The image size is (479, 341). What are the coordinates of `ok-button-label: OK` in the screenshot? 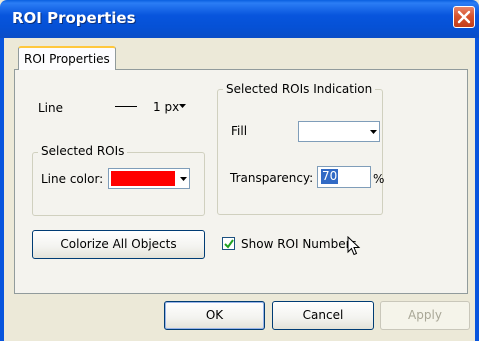 It's located at (214, 315).